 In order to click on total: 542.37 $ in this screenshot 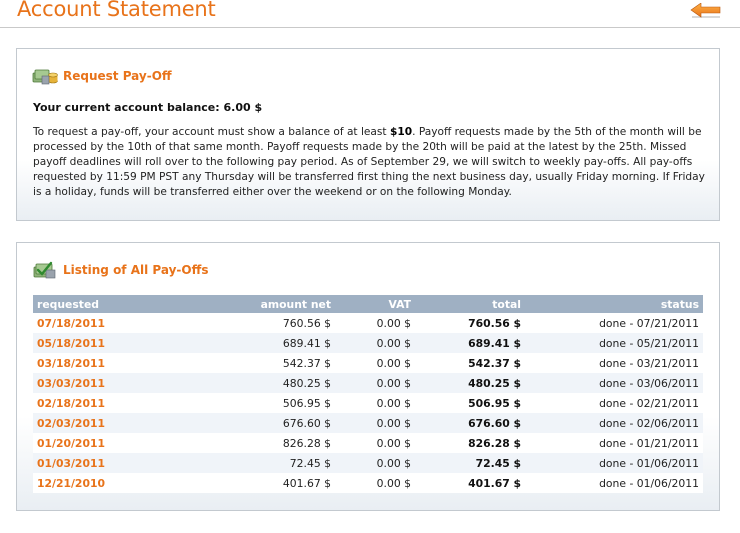, I will do `click(468, 363)`.